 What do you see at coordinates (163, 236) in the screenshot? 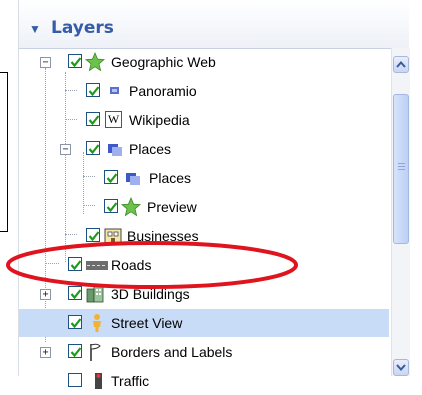
I see `layer-label: Businesses` at bounding box center [163, 236].